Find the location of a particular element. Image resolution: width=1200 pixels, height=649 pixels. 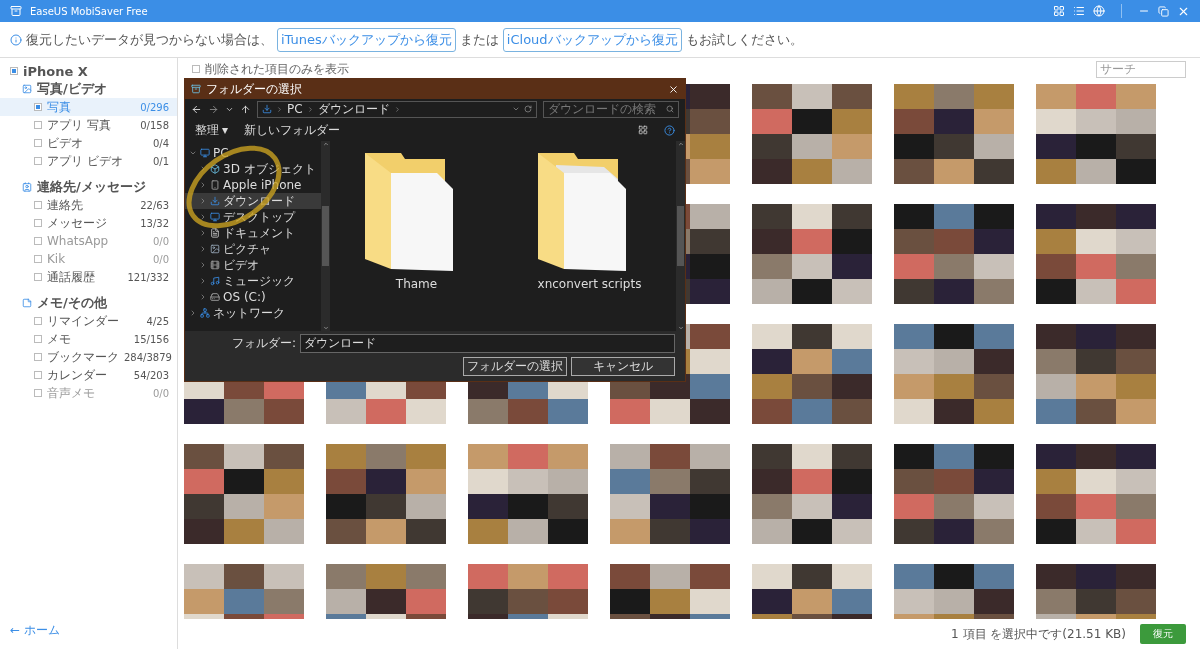

folder-tree-item: OS (C:) is located at coordinates (253, 297).